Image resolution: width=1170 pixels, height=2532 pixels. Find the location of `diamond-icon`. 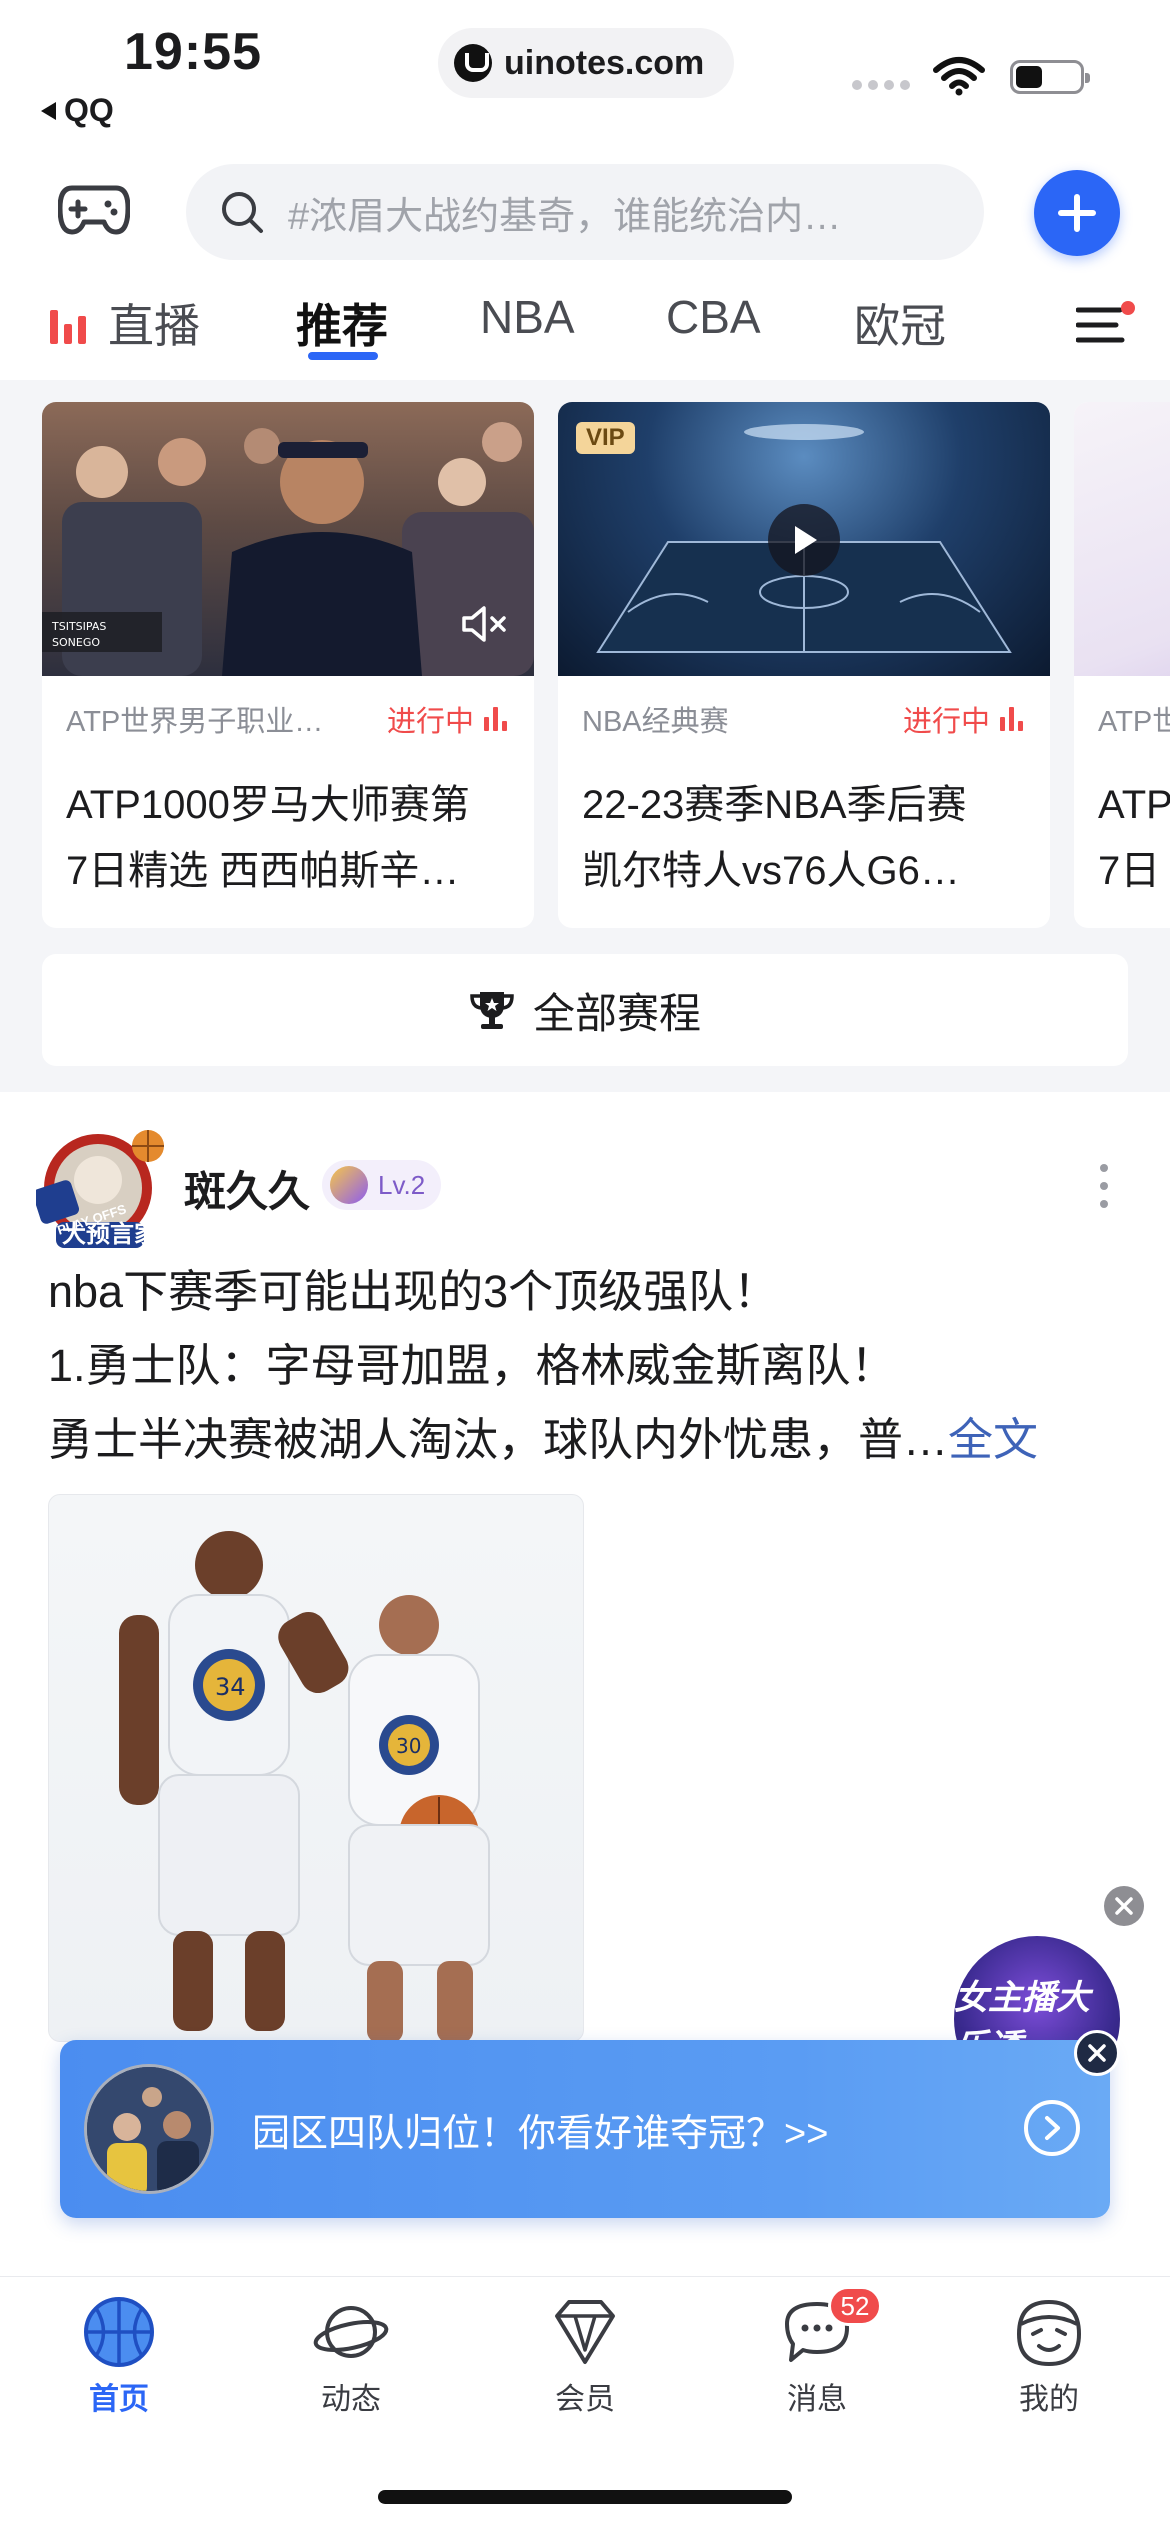

diamond-icon is located at coordinates (585, 2332).